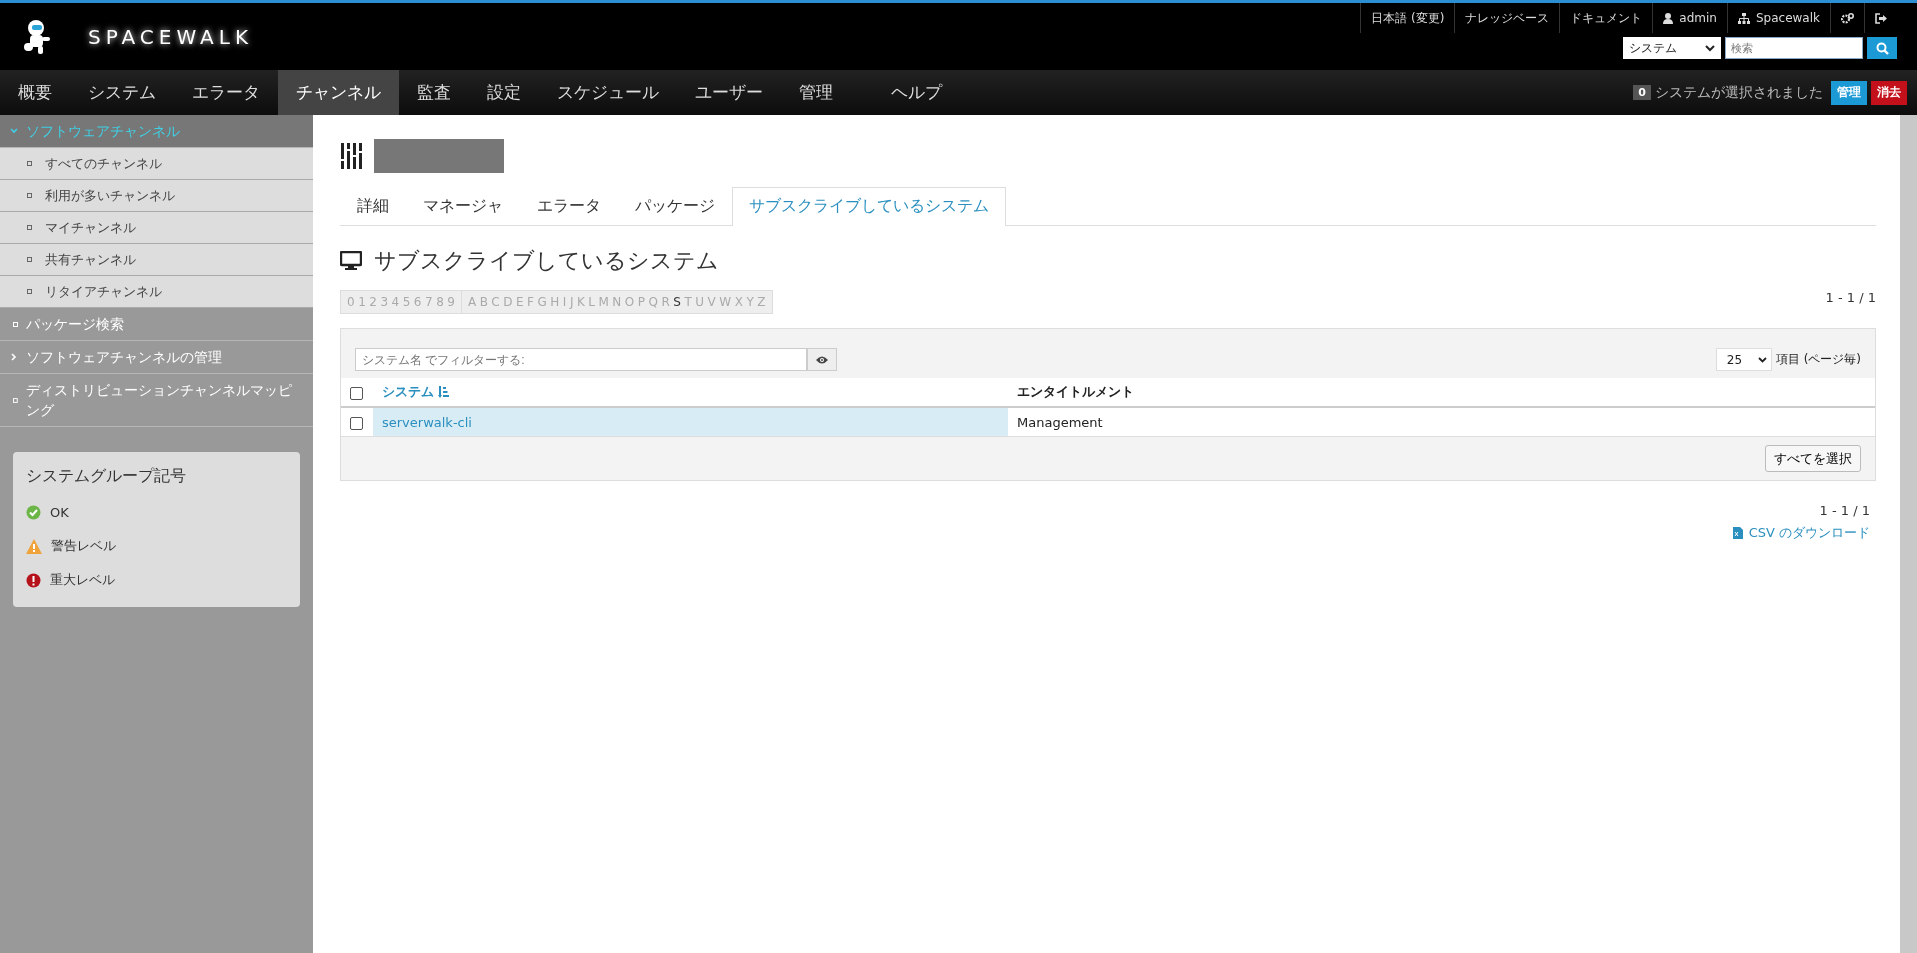 Image resolution: width=1917 pixels, height=953 pixels. What do you see at coordinates (1441, 422) in the screenshot?
I see `table-cell: Management` at bounding box center [1441, 422].